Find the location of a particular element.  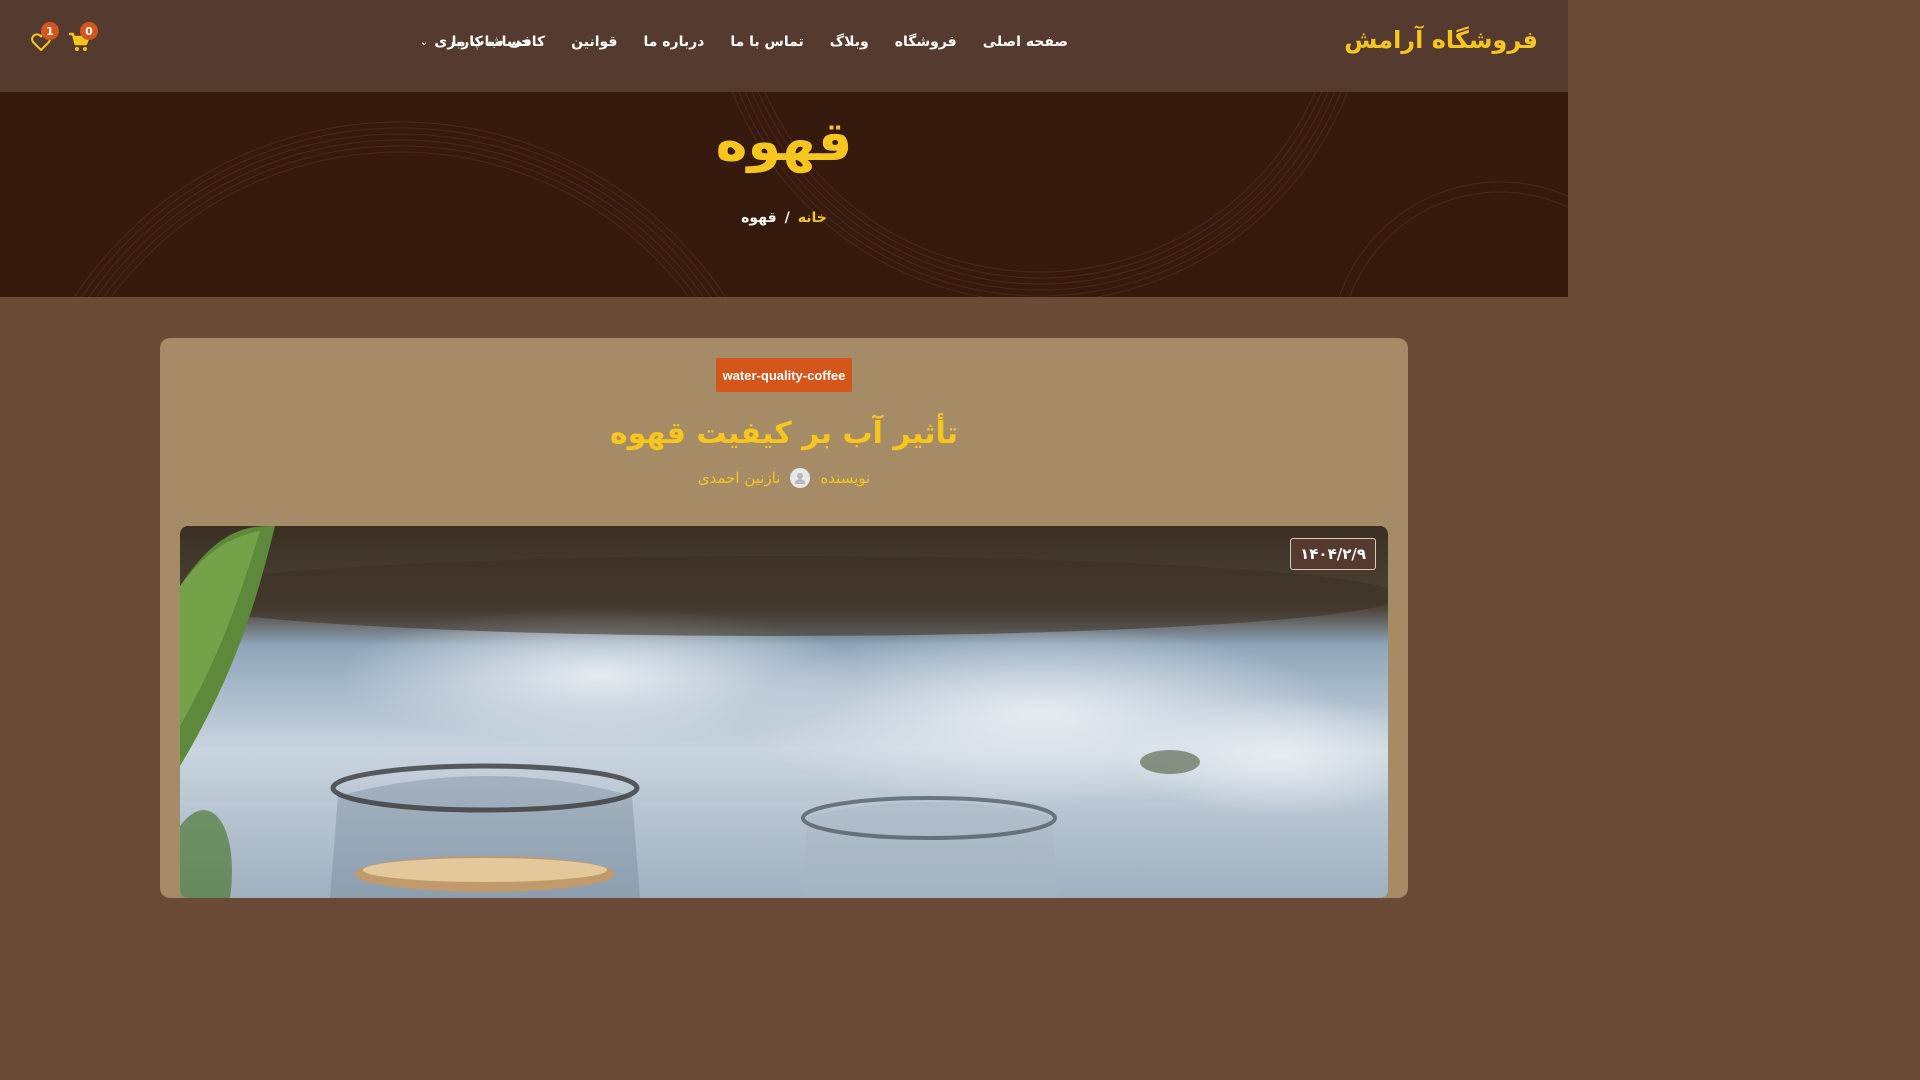

post-title: تأثیر آب بر کیفیت قهوه is located at coordinates (784, 433).